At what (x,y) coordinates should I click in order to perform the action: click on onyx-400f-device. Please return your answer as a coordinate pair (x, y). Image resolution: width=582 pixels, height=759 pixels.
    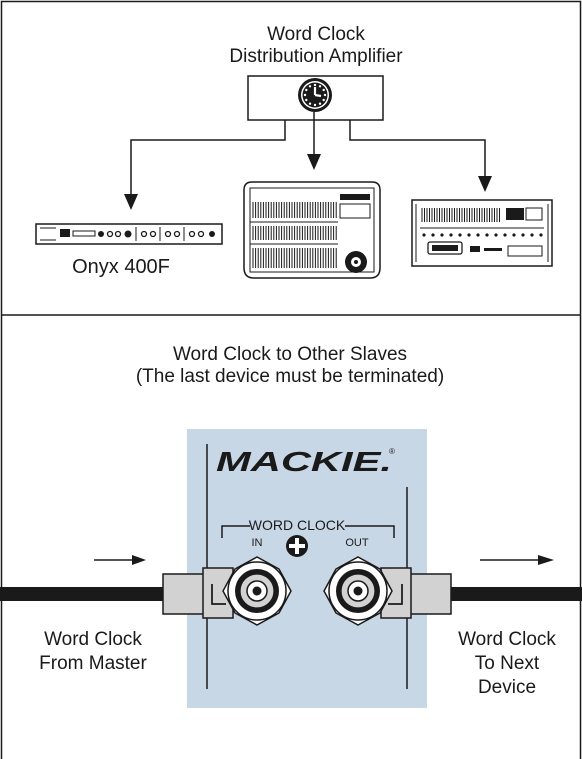
    Looking at the image, I should click on (129, 234).